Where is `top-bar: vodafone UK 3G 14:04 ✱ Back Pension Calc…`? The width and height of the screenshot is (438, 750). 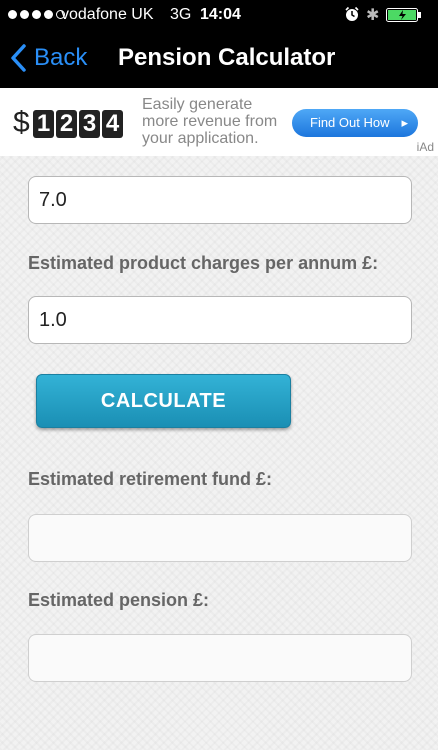 top-bar: vodafone UK 3G 14:04 ✱ Back Pension Calc… is located at coordinates (219, 44).